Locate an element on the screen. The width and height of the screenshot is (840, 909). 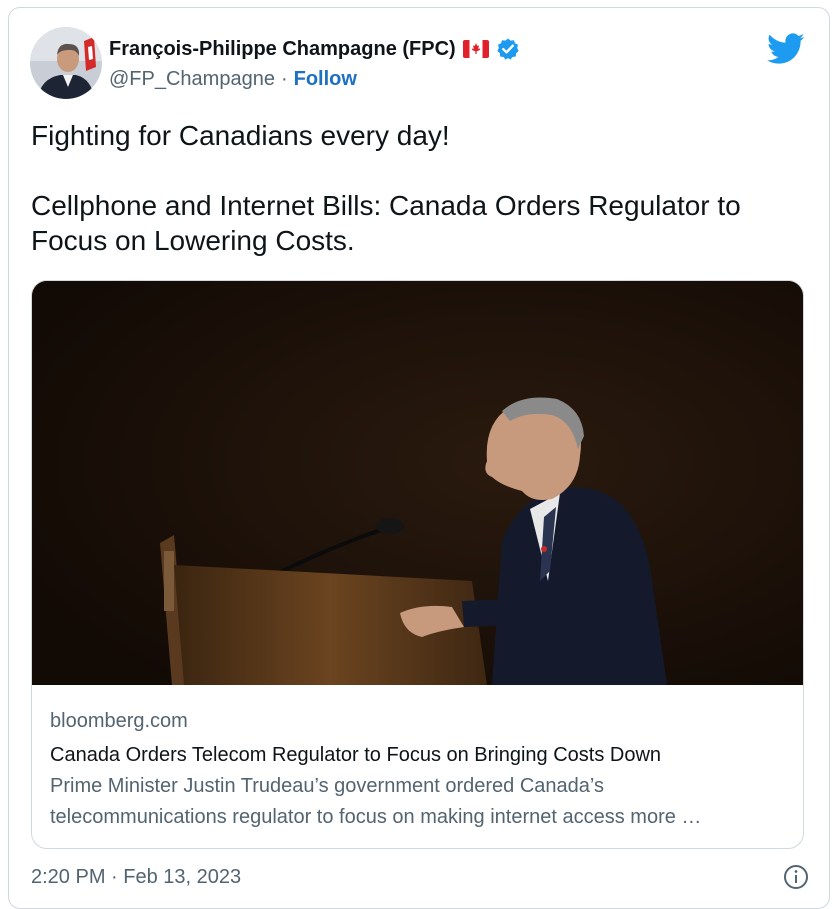
twitter-bird-icon is located at coordinates (786, 49).